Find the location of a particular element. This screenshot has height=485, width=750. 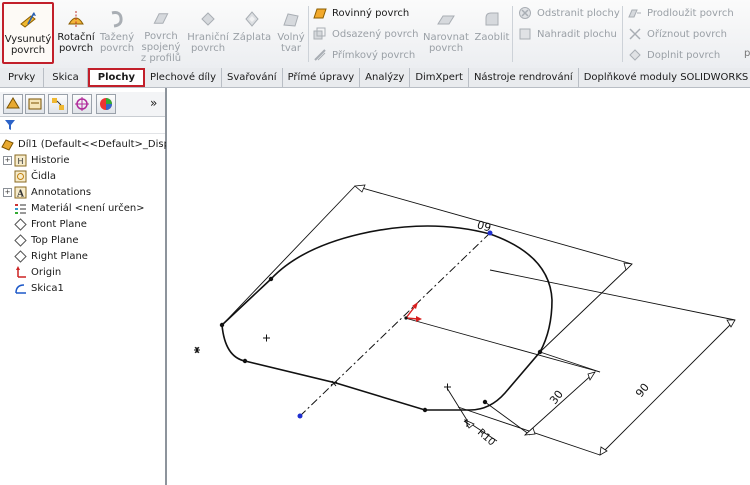

tab-dimxpert: DimXpert is located at coordinates (439, 77).